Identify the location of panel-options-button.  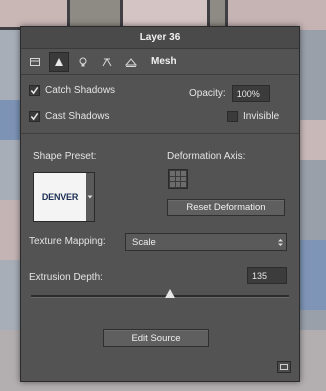
(284, 367).